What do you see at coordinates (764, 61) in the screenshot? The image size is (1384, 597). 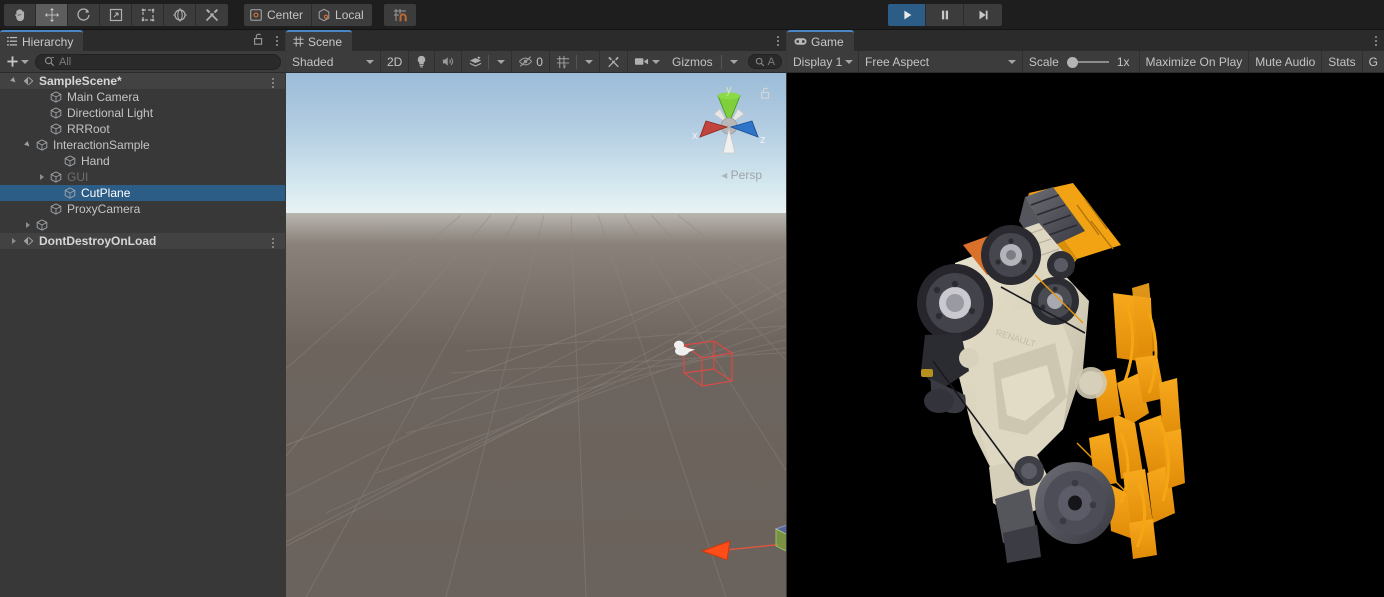 I see `scene-search-input: A` at bounding box center [764, 61].